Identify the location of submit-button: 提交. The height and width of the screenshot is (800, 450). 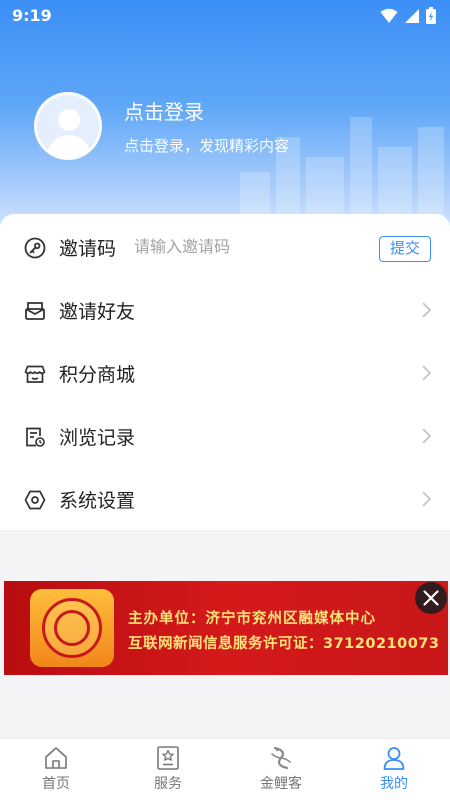
(405, 249).